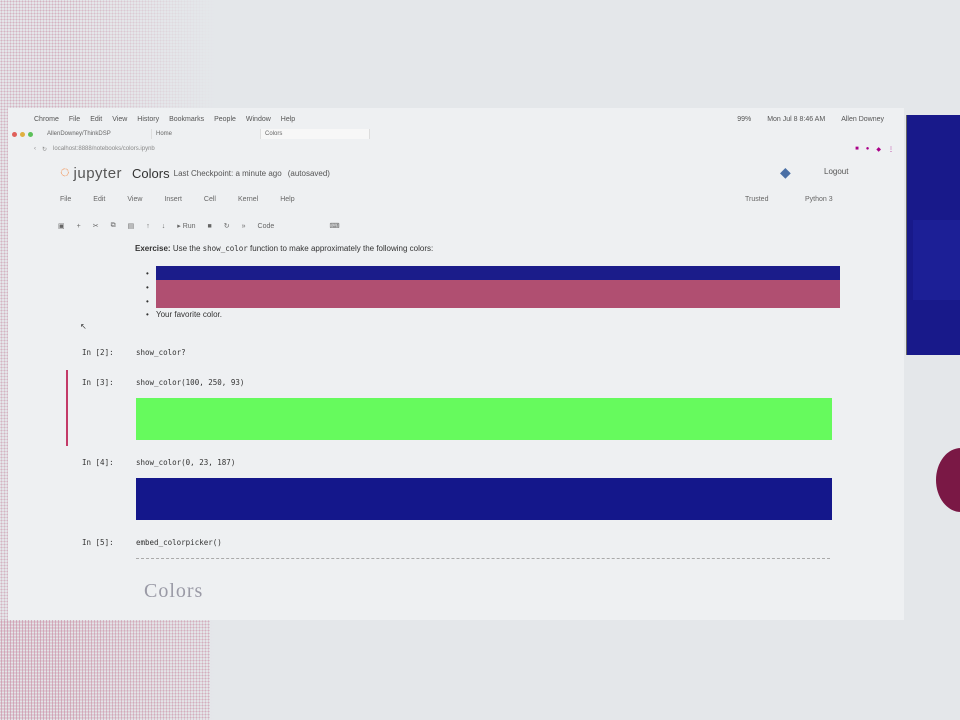 The width and height of the screenshot is (960, 720). Describe the element at coordinates (74, 119) in the screenshot. I see `menu-file: File` at that location.